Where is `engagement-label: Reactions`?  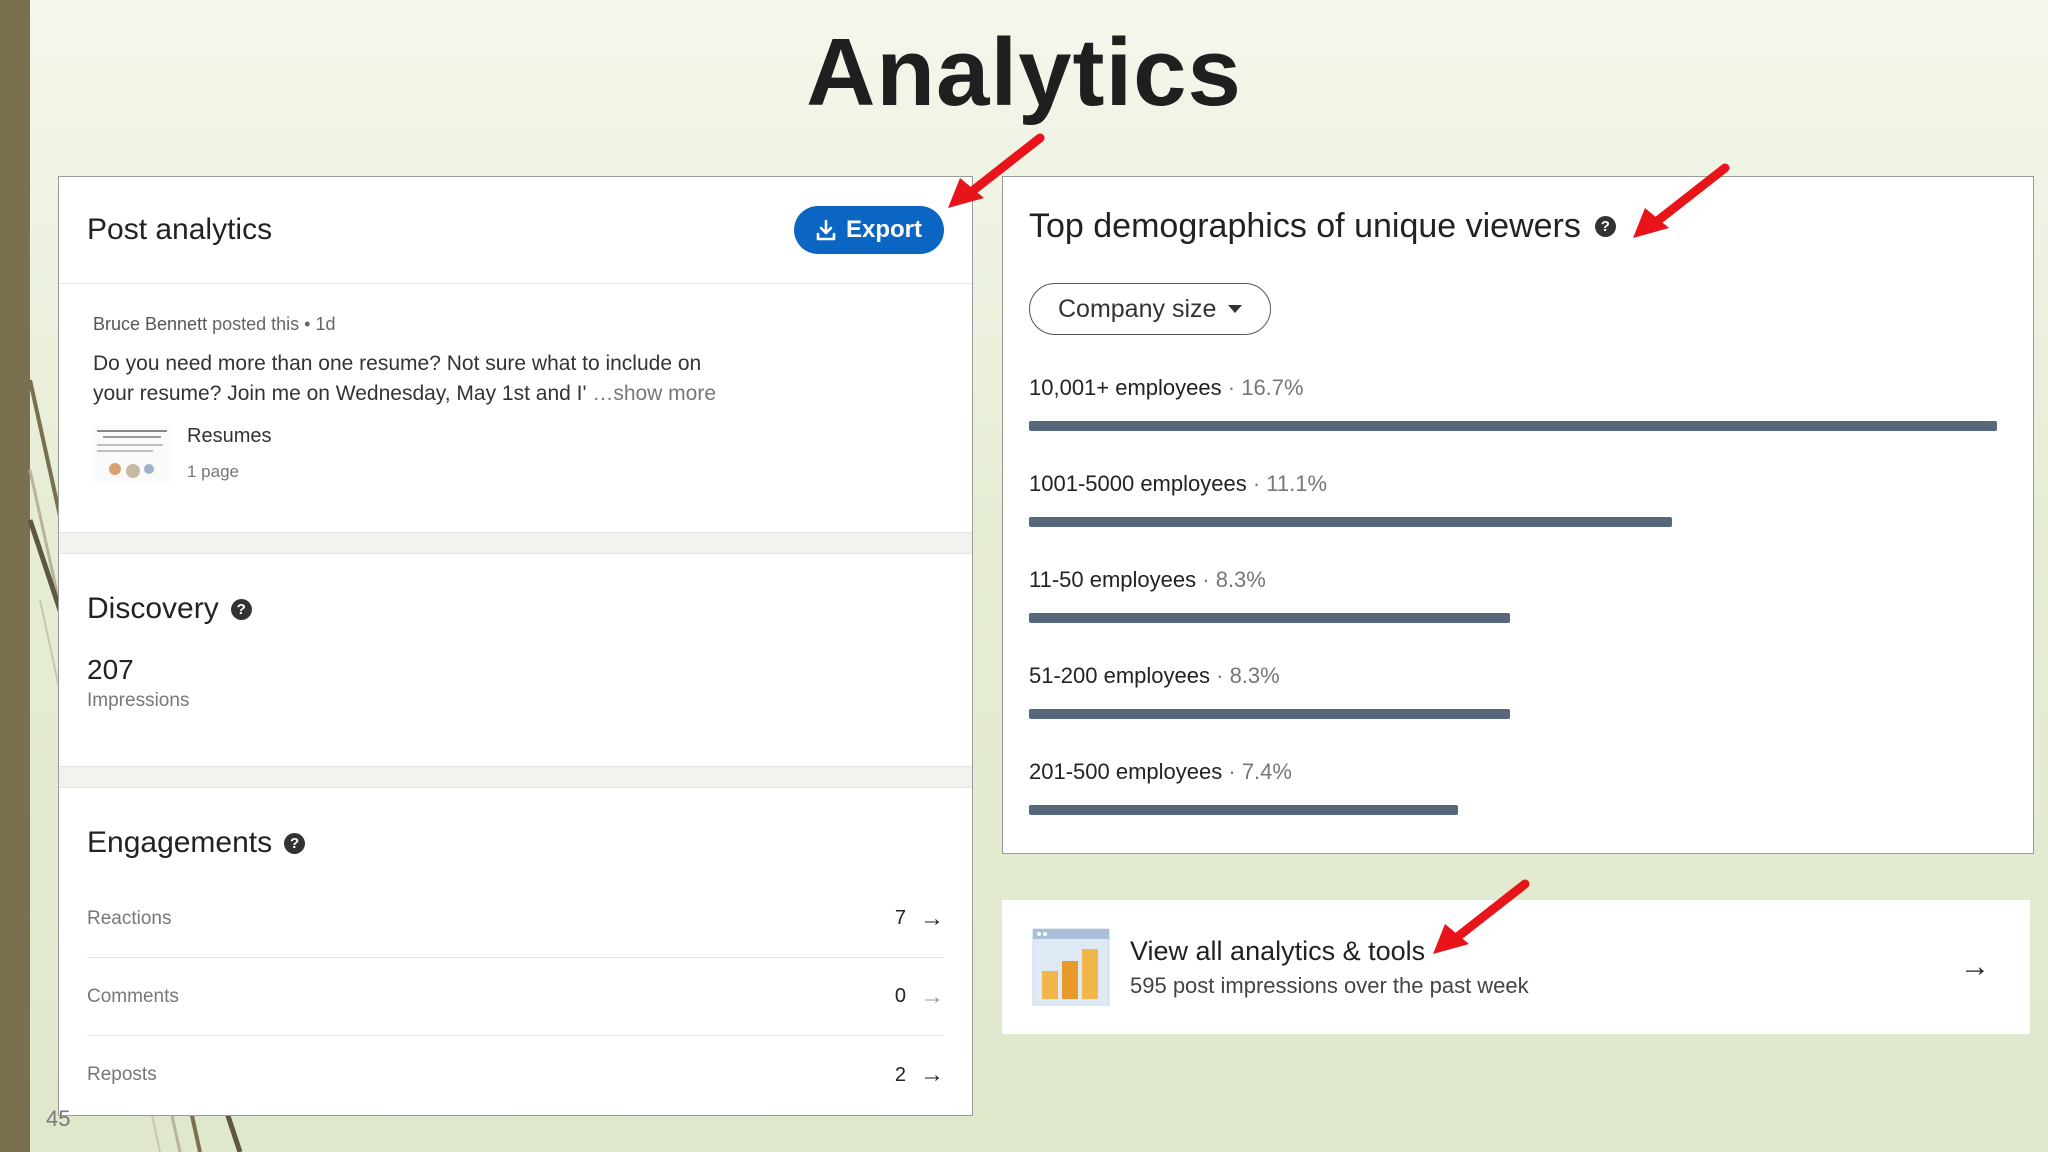
engagement-label: Reactions is located at coordinates (129, 918).